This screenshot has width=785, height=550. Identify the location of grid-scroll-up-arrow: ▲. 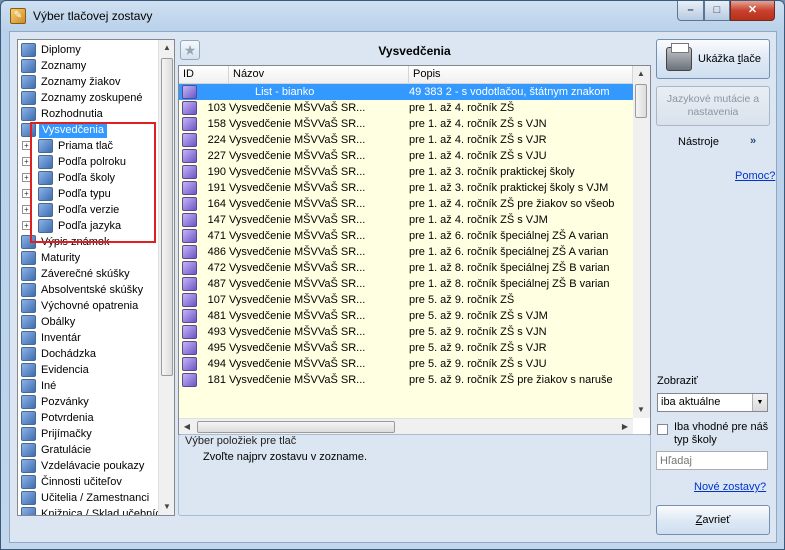
(641, 74).